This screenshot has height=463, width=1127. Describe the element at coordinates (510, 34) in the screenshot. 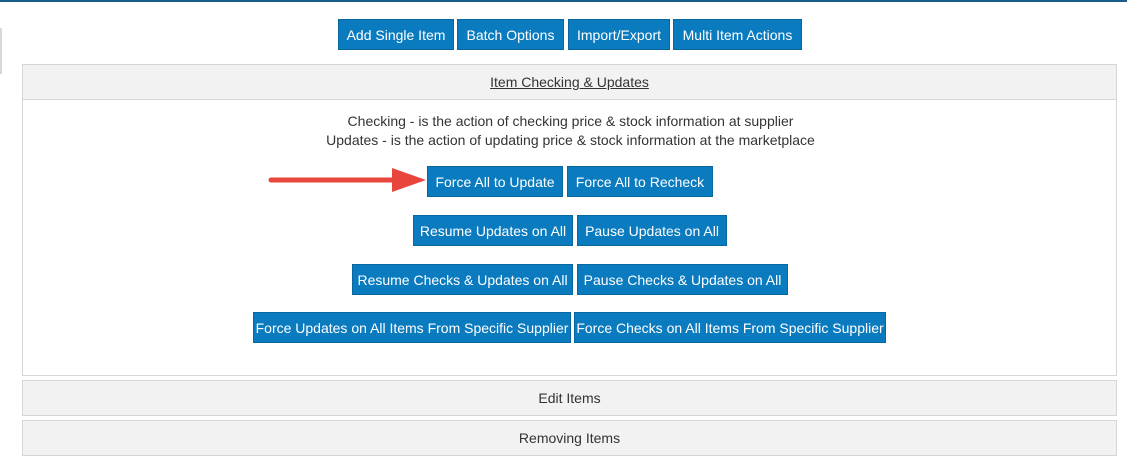

I see `batch-options-button: Batch Options` at that location.